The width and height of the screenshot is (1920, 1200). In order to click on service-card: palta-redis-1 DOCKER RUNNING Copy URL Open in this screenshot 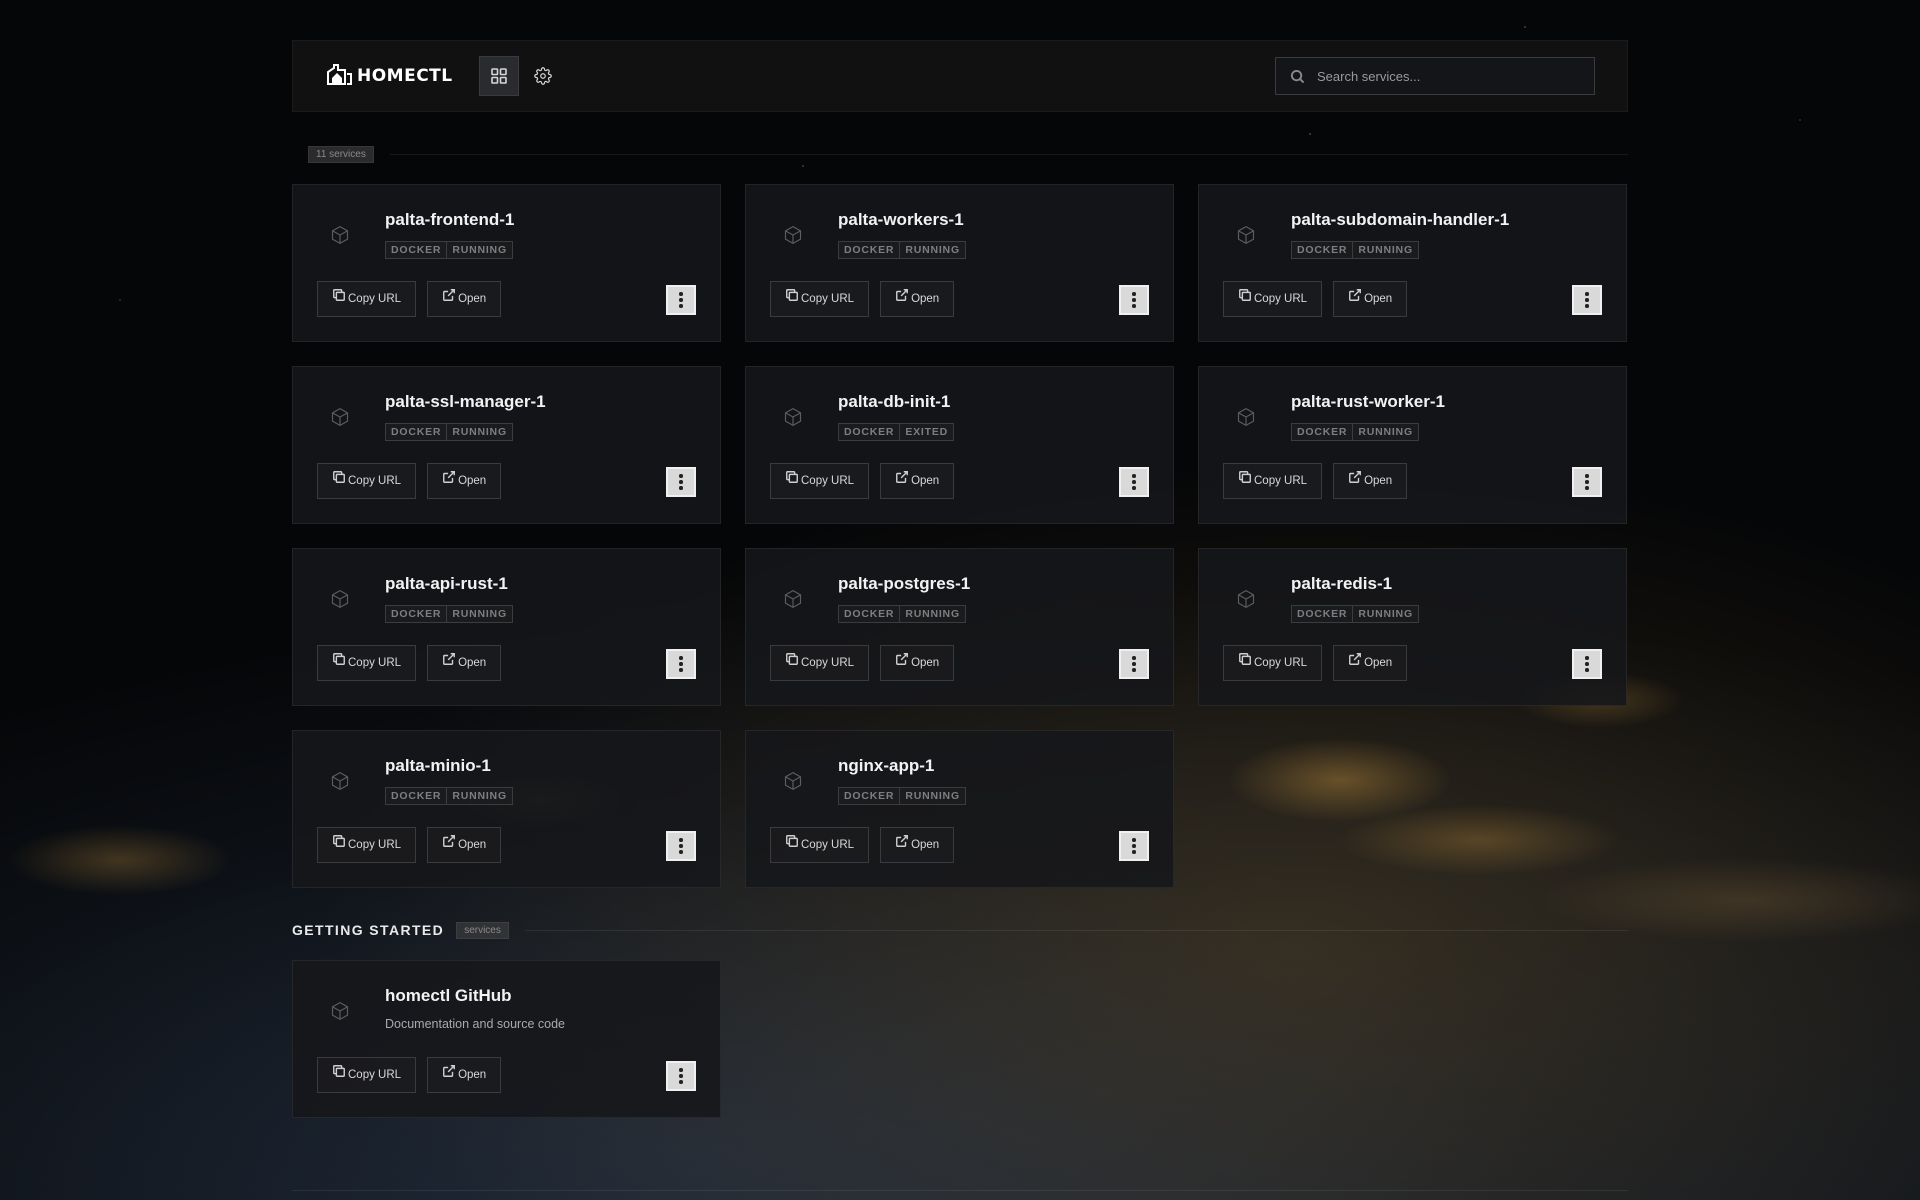, I will do `click(1412, 627)`.